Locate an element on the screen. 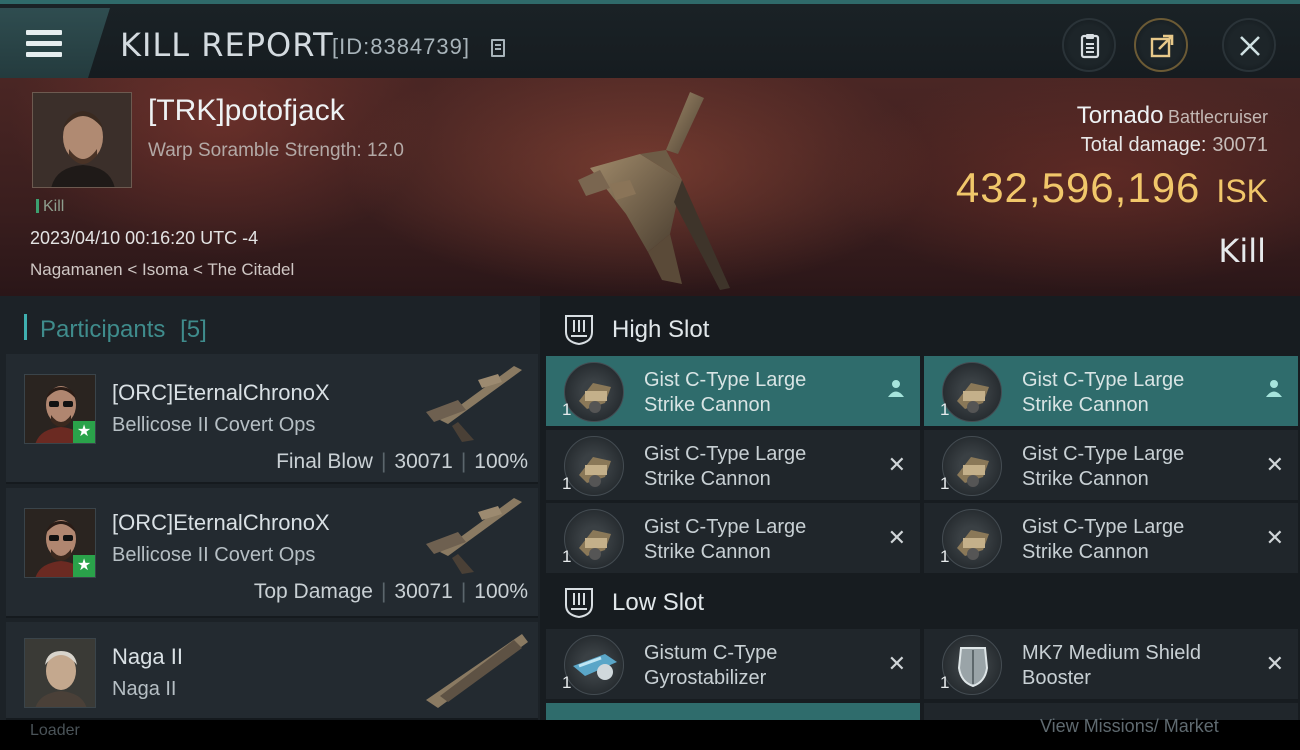  victim-ship-image is located at coordinates (655, 189).